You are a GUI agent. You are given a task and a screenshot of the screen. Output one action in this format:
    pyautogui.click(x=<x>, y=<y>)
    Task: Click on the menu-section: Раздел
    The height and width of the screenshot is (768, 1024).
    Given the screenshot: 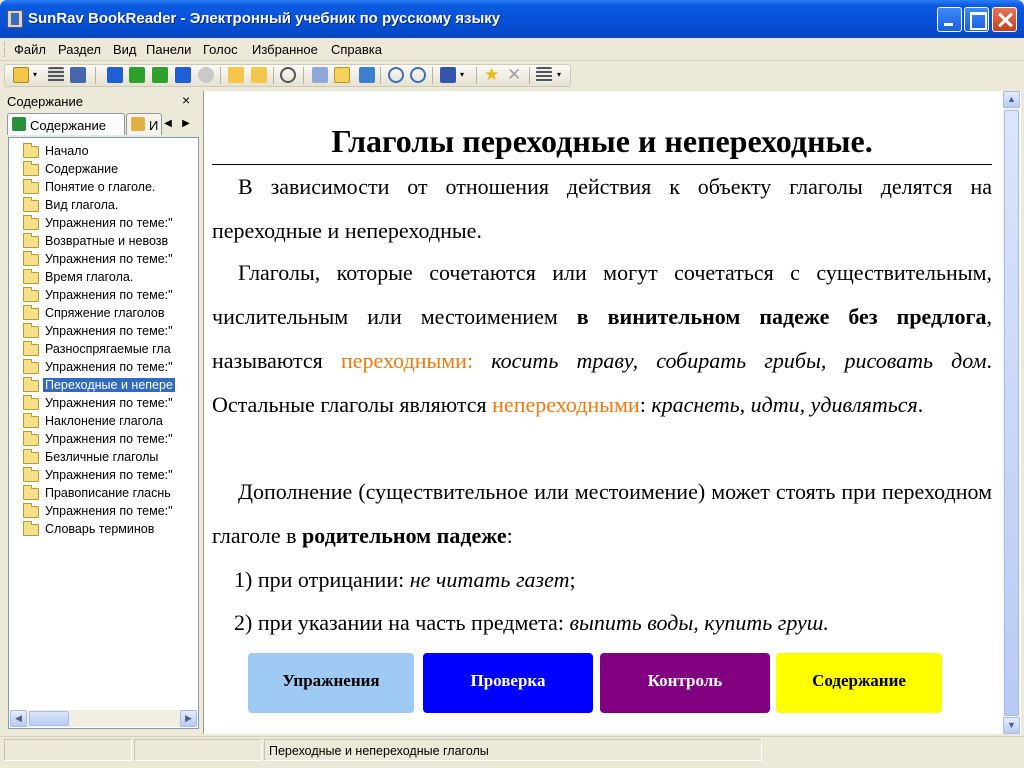 What is the action you would take?
    pyautogui.click(x=79, y=49)
    